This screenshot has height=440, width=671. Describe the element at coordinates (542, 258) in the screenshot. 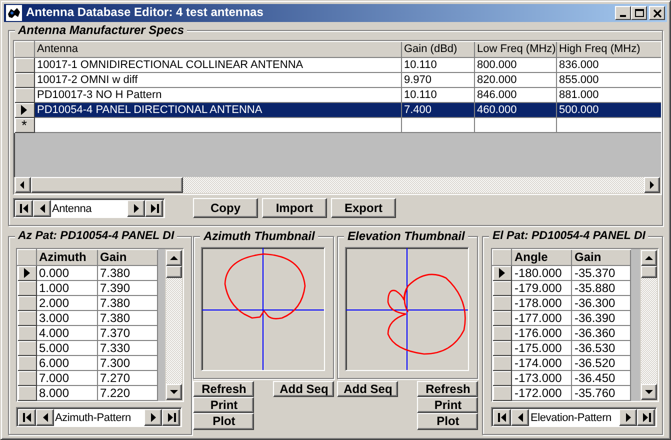

I see `column-header: Angle` at that location.